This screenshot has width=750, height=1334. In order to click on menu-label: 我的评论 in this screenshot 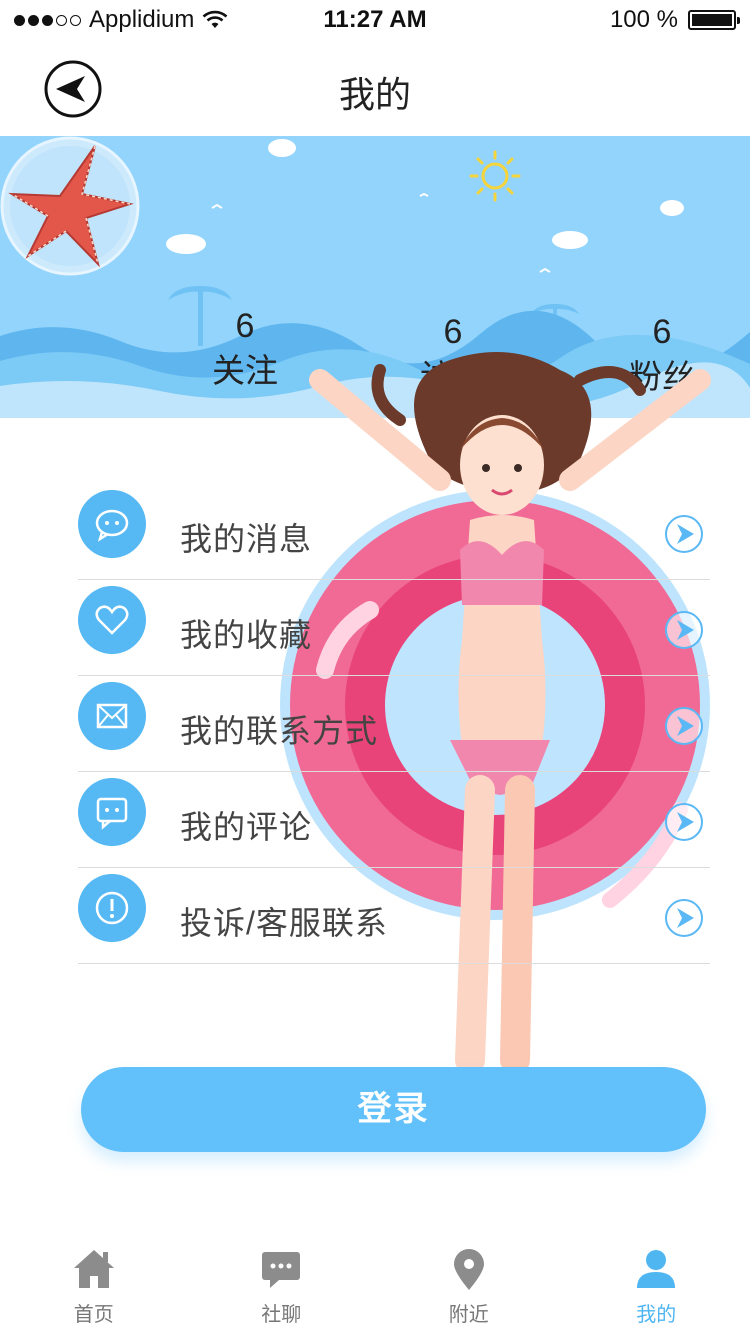, I will do `click(246, 827)`.